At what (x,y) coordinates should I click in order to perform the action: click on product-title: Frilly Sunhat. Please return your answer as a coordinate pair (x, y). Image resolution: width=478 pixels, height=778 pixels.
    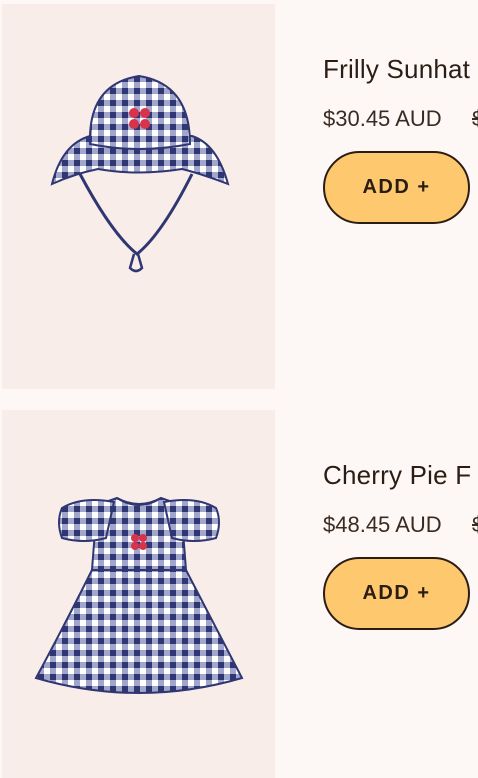
    Looking at the image, I should click on (396, 69).